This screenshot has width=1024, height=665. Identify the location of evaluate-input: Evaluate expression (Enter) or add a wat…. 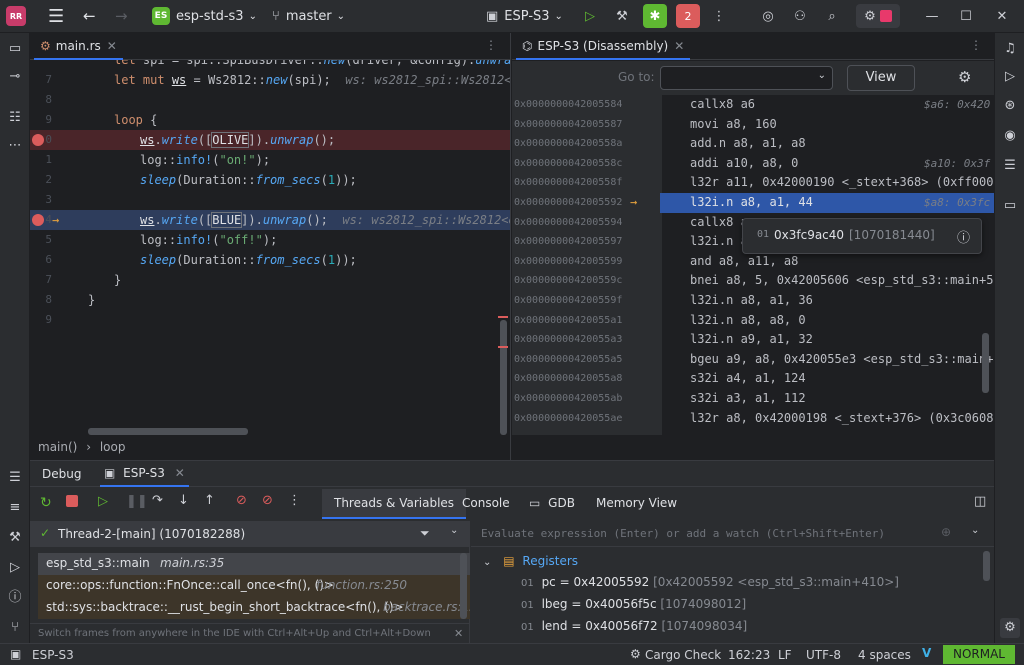
(683, 533).